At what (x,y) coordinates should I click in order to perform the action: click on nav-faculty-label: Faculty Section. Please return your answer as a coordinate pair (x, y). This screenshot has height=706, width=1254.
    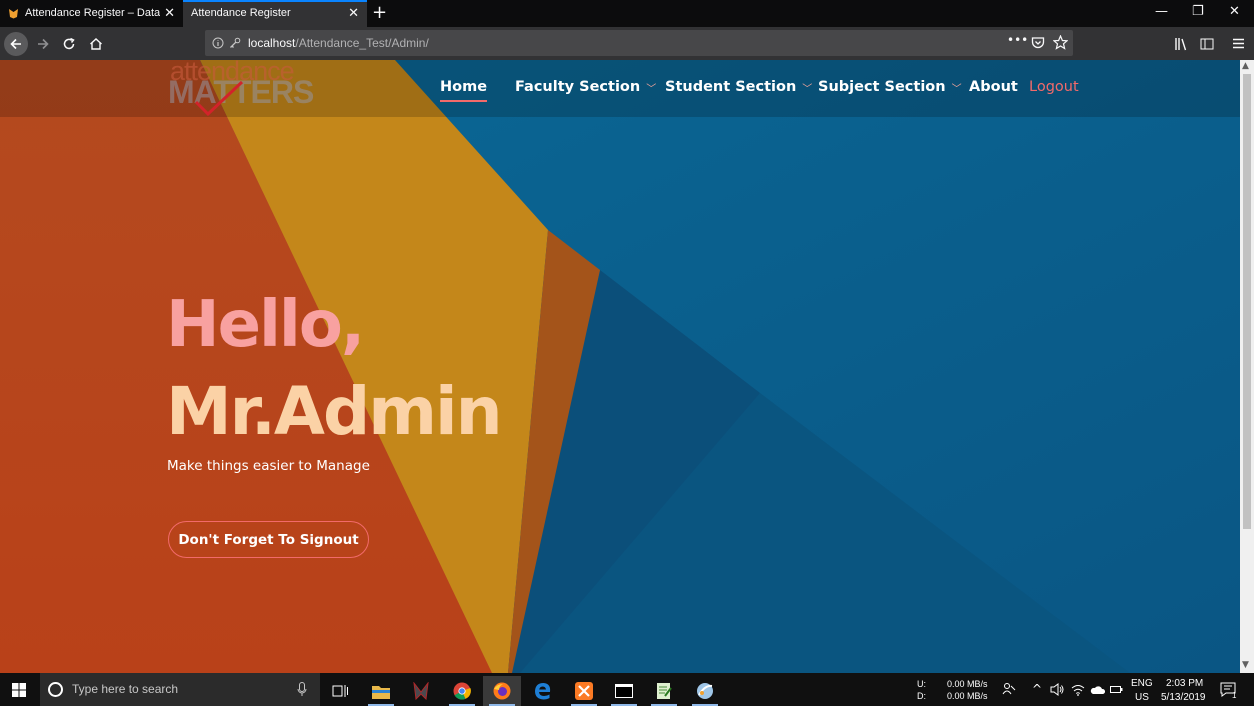
    Looking at the image, I should click on (578, 87).